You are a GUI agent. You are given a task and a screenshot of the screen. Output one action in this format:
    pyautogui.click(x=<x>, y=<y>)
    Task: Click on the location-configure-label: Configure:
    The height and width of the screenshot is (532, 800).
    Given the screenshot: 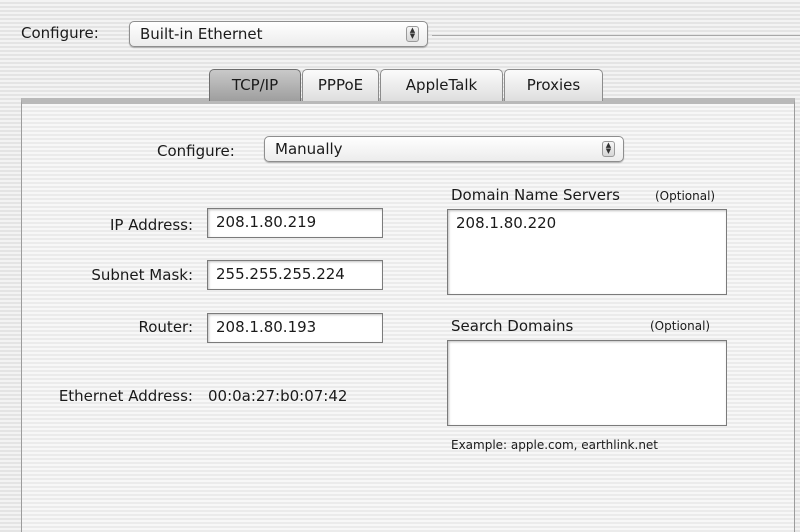 What is the action you would take?
    pyautogui.click(x=60, y=33)
    